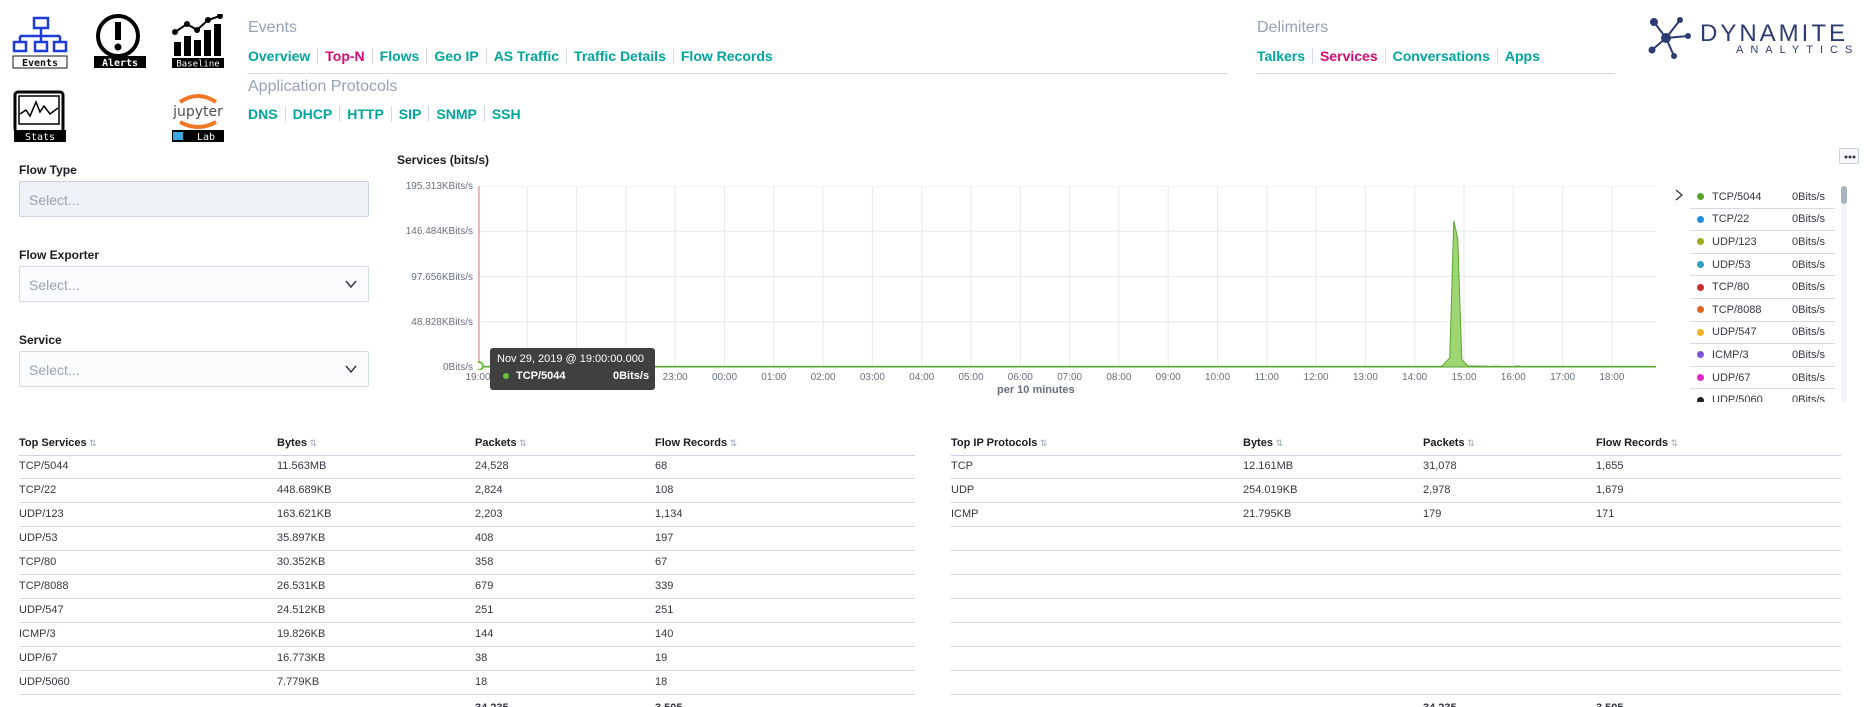 The width and height of the screenshot is (1865, 707). What do you see at coordinates (1610, 466) in the screenshot?
I see `table-cell: 1,655` at bounding box center [1610, 466].